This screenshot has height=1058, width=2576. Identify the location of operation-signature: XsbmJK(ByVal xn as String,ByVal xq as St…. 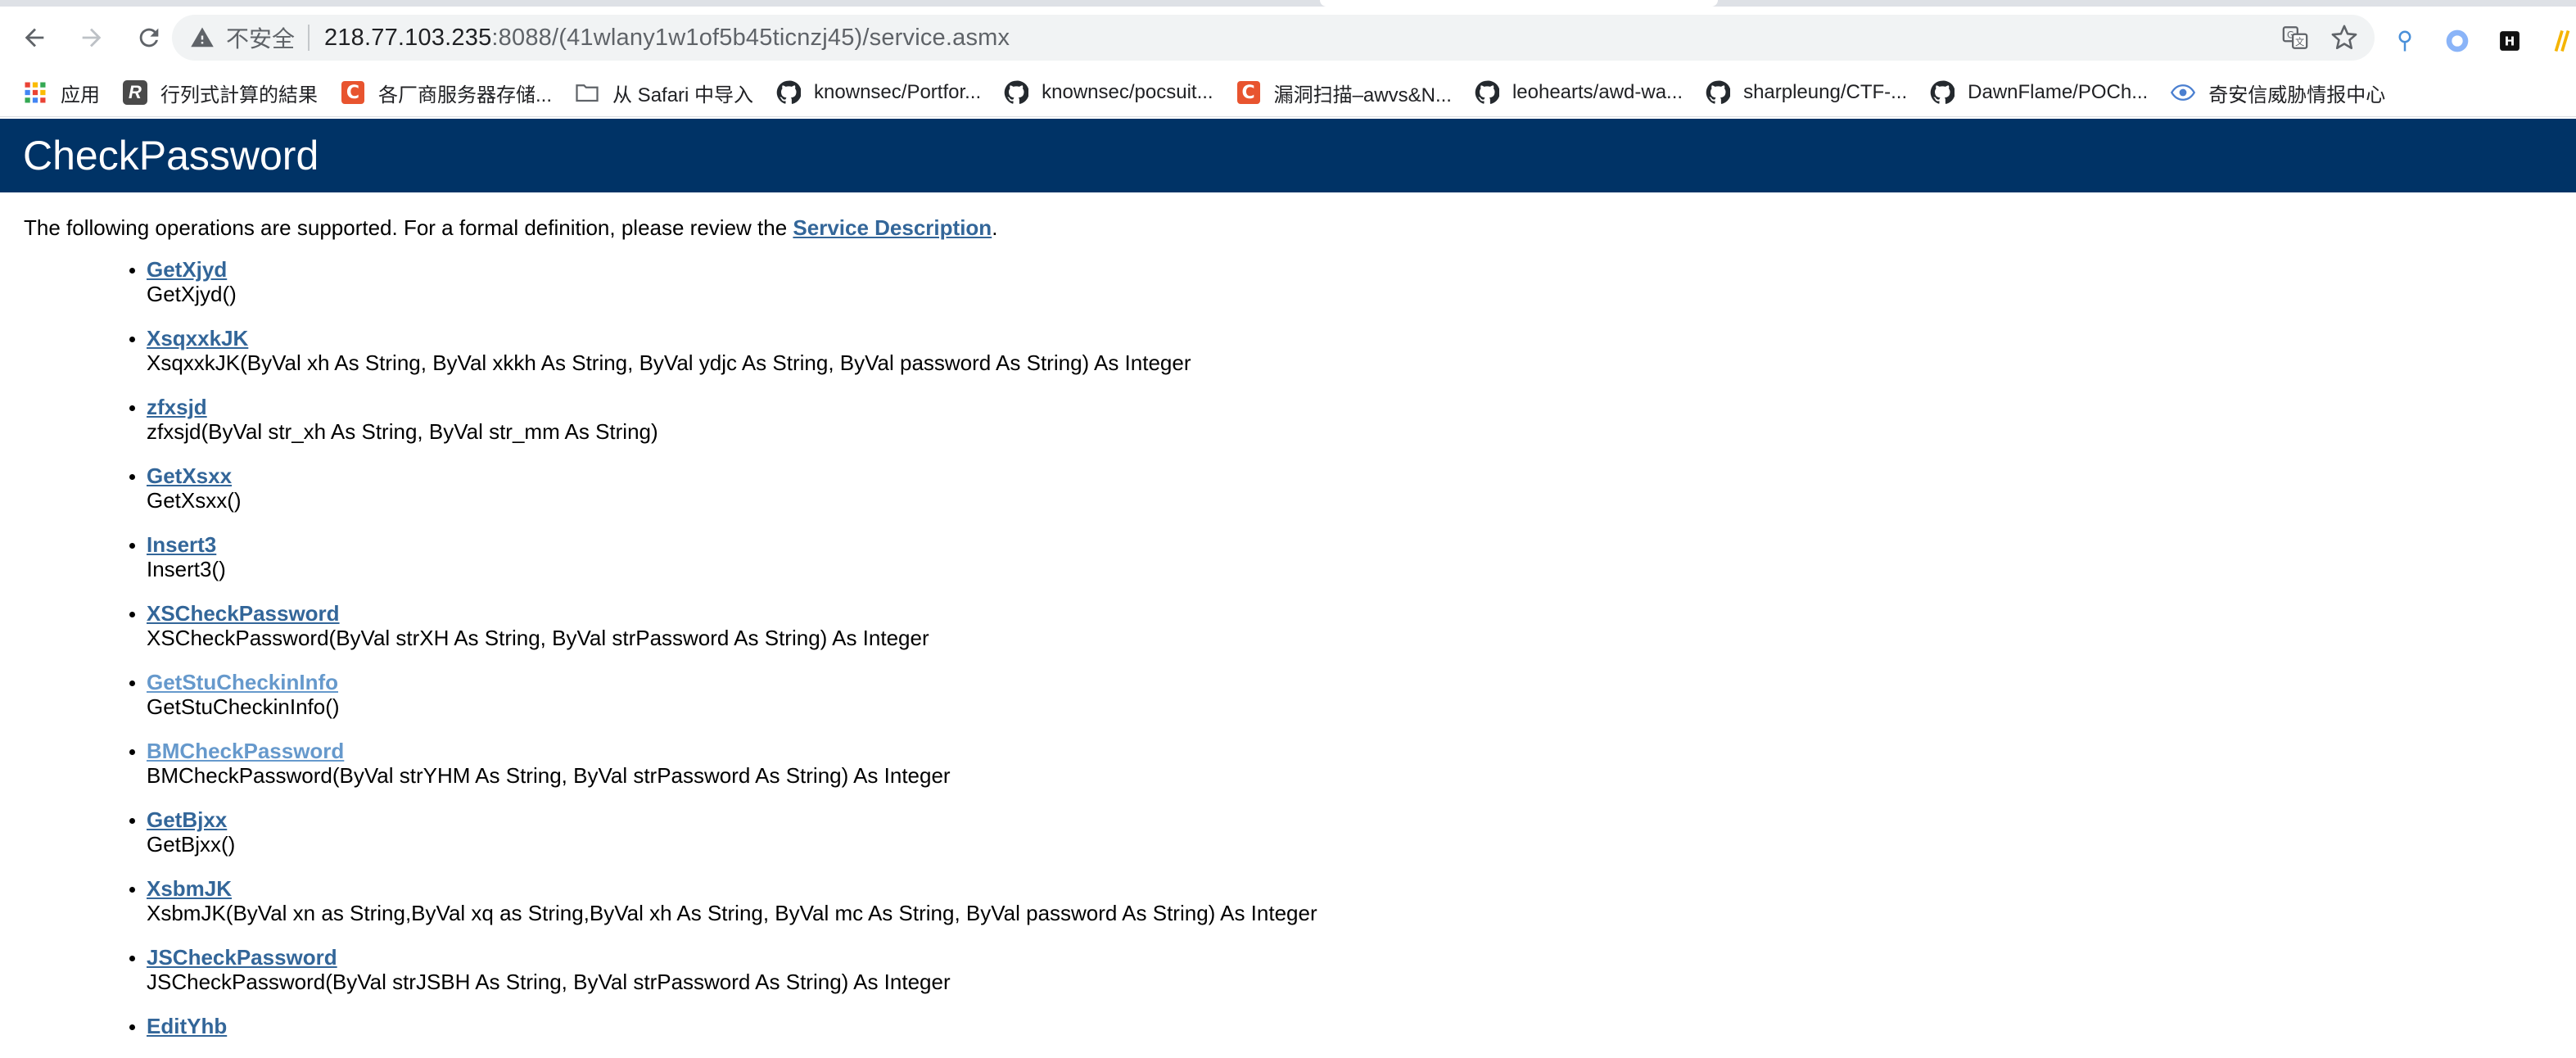
(732, 913).